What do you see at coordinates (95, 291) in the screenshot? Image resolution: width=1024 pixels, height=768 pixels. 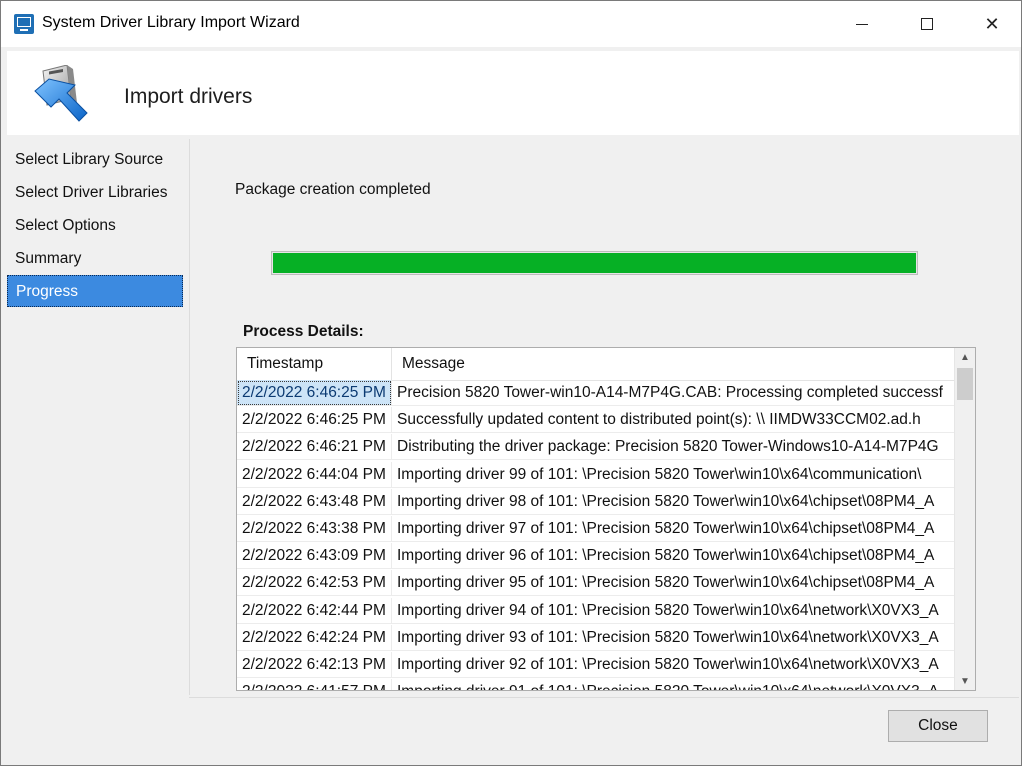 I see `sidebar-item-progress: Progress` at bounding box center [95, 291].